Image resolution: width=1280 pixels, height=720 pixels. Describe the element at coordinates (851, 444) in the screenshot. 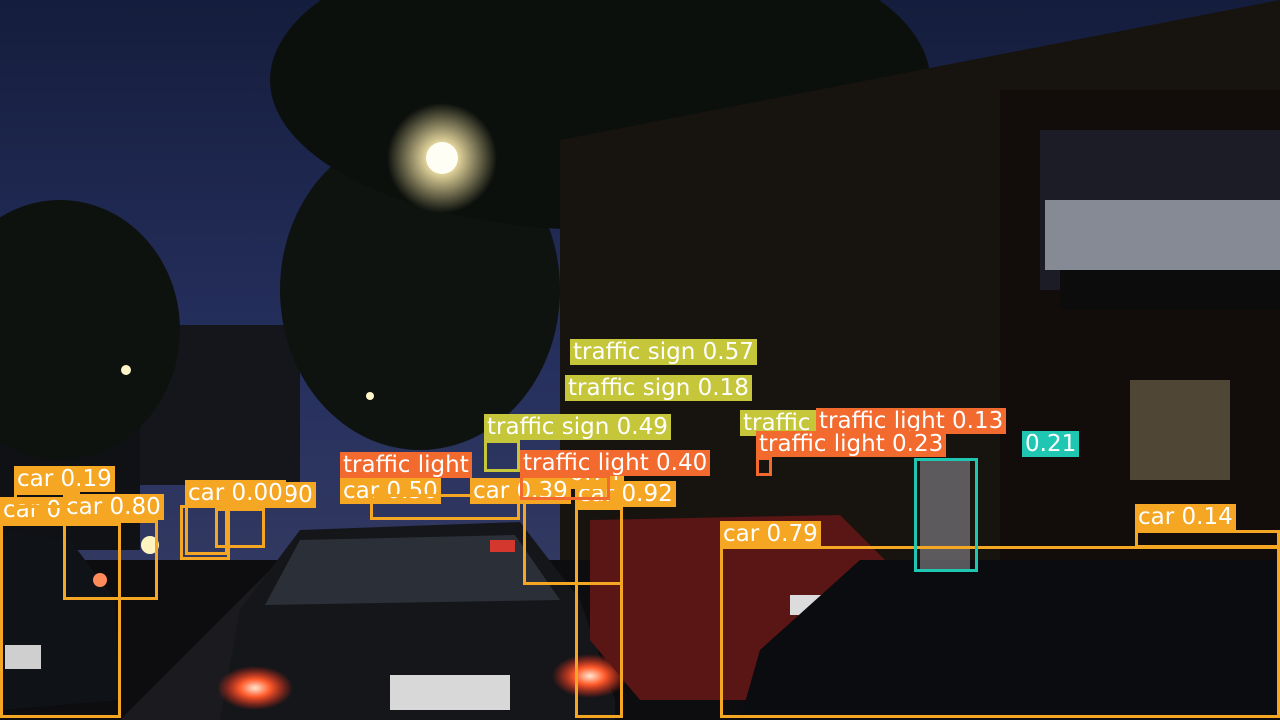

I see `detection-label: traffic light 0.23` at that location.